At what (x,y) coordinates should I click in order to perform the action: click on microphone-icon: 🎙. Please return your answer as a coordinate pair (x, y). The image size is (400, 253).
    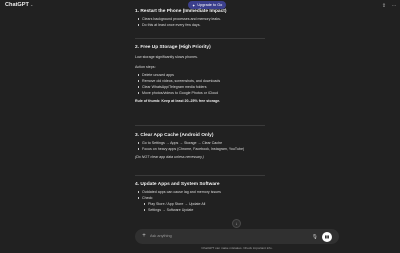
    Looking at the image, I should click on (315, 236).